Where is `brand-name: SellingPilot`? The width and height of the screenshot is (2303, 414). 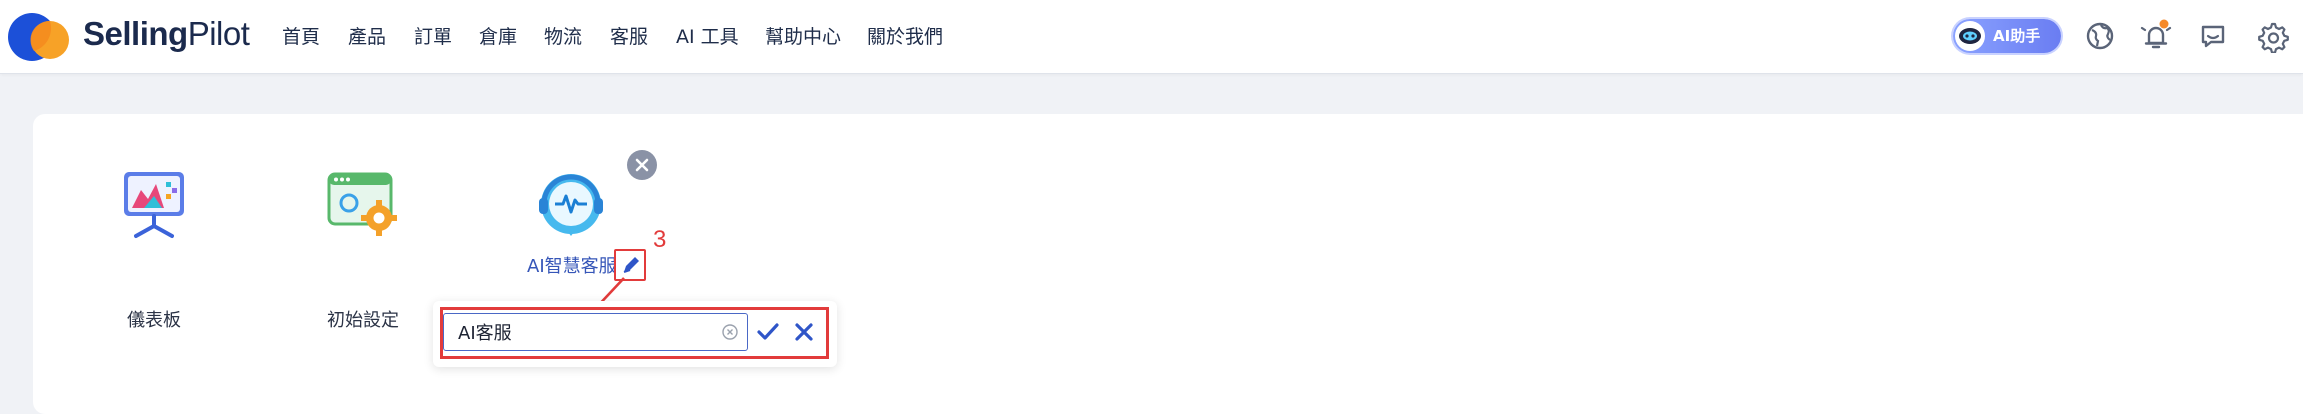 brand-name: SellingPilot is located at coordinates (166, 34).